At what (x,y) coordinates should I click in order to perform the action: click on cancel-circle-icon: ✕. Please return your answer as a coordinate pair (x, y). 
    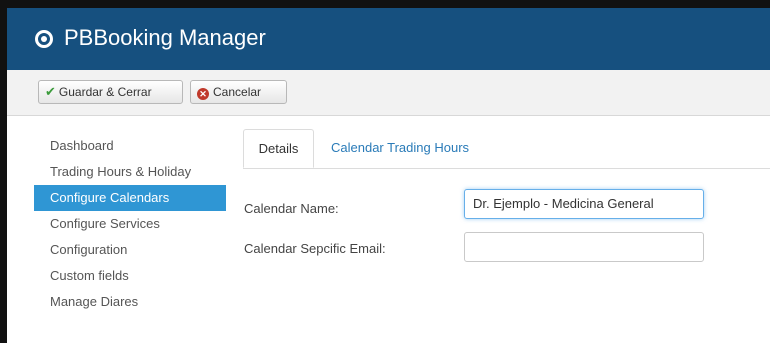
    Looking at the image, I should click on (203, 94).